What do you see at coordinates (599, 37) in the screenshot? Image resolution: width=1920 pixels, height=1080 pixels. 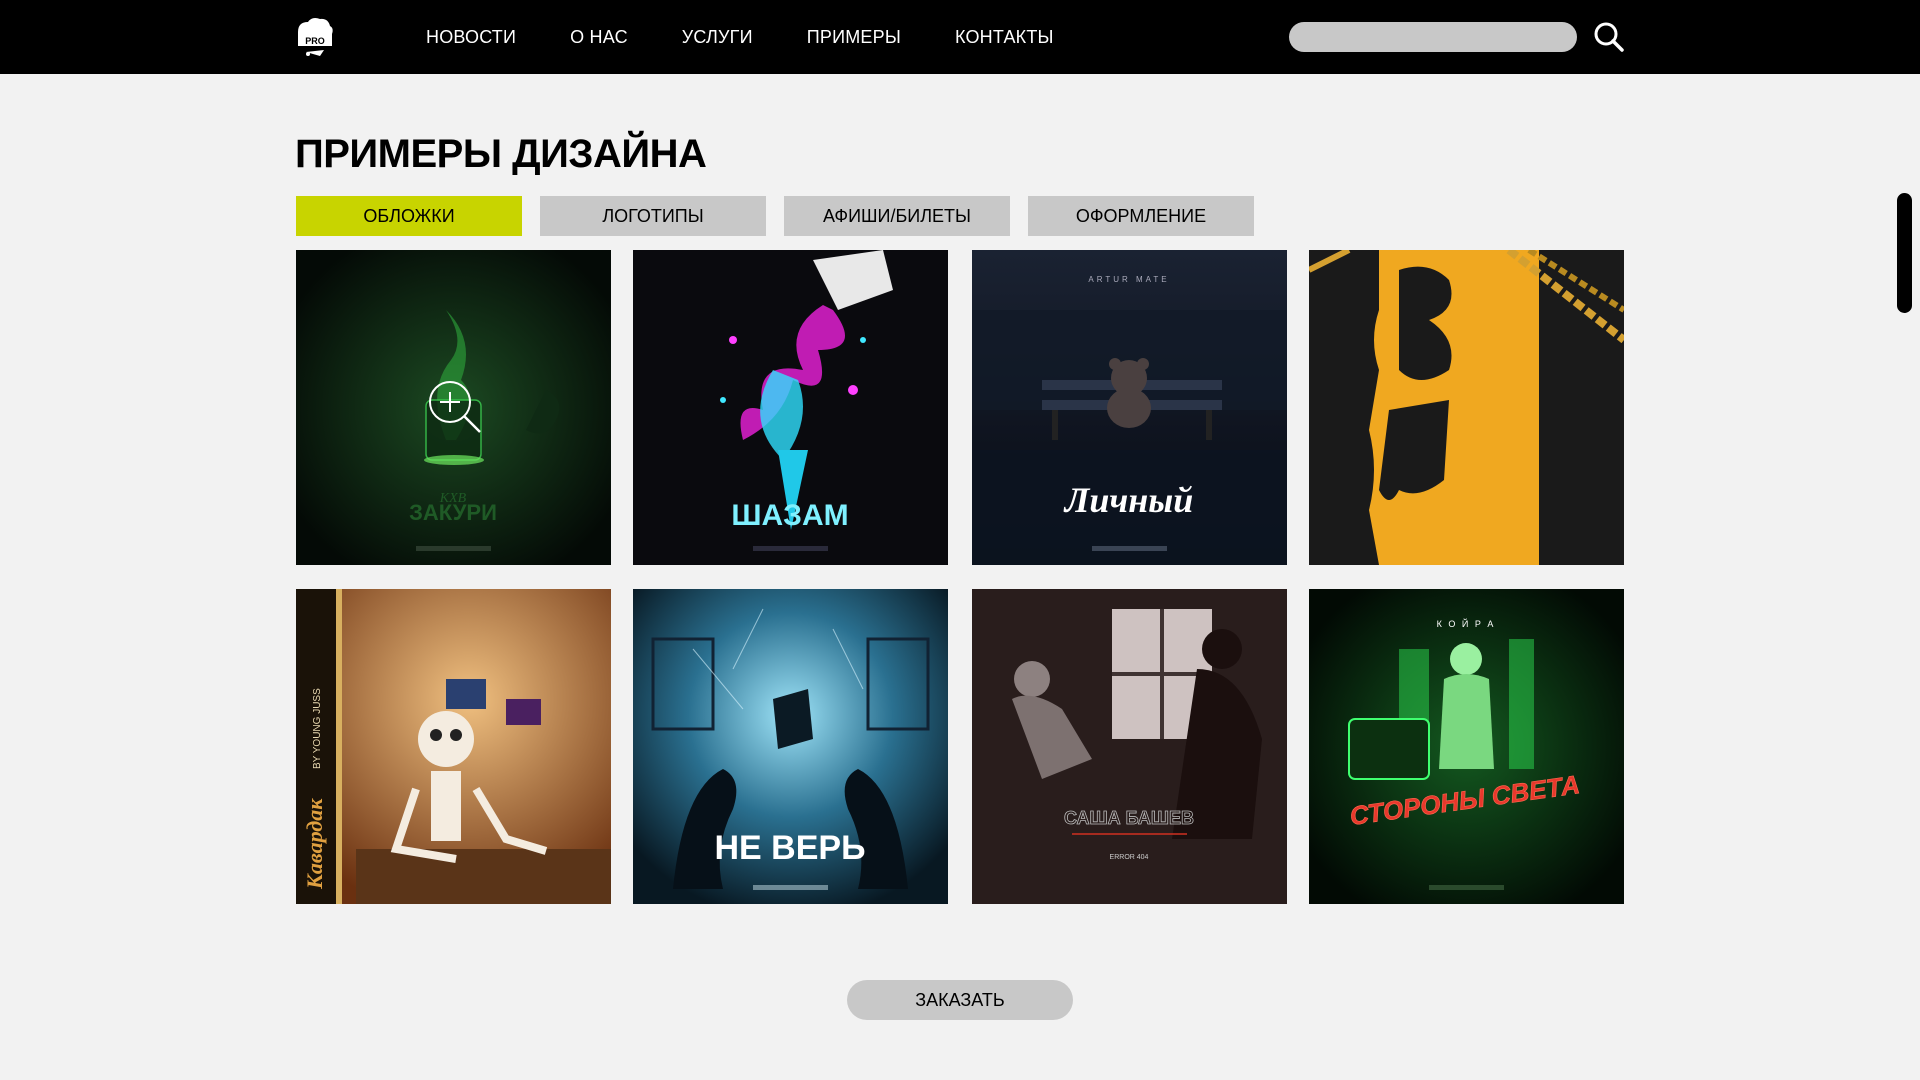 I see `nav-item-about: О НАС` at bounding box center [599, 37].